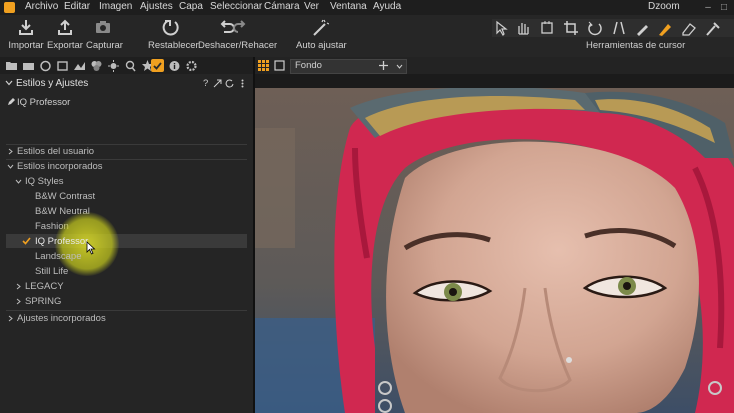  I want to click on menu-ayuda: Ayuda, so click(387, 6).